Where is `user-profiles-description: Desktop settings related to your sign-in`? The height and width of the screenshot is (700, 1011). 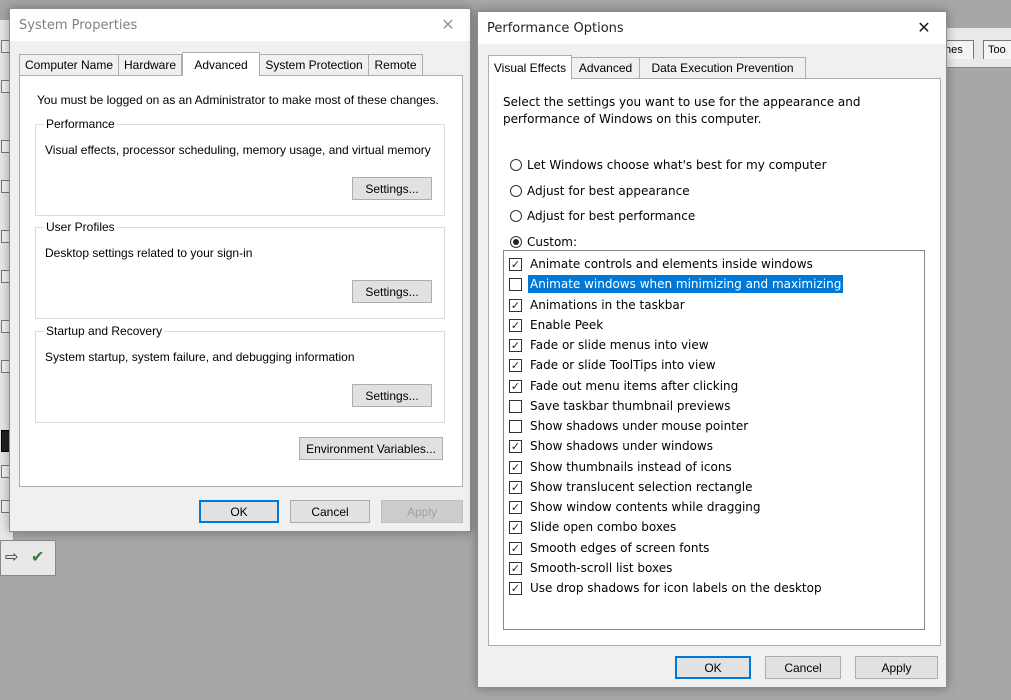
user-profiles-description: Desktop settings related to your sign-in is located at coordinates (149, 253).